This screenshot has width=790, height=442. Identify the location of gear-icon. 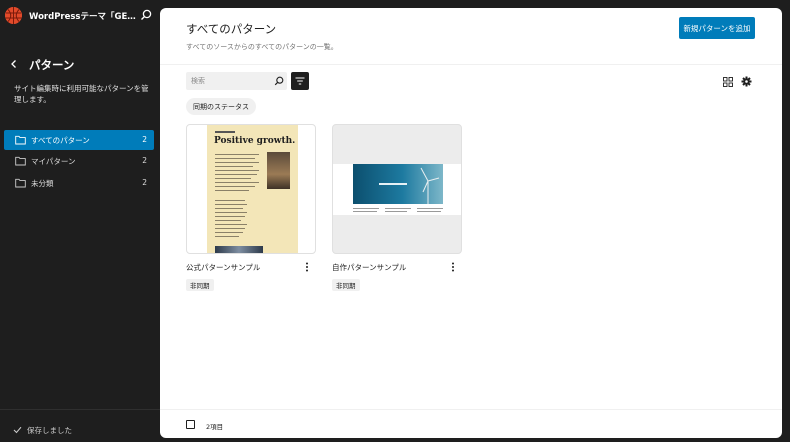
(746, 81).